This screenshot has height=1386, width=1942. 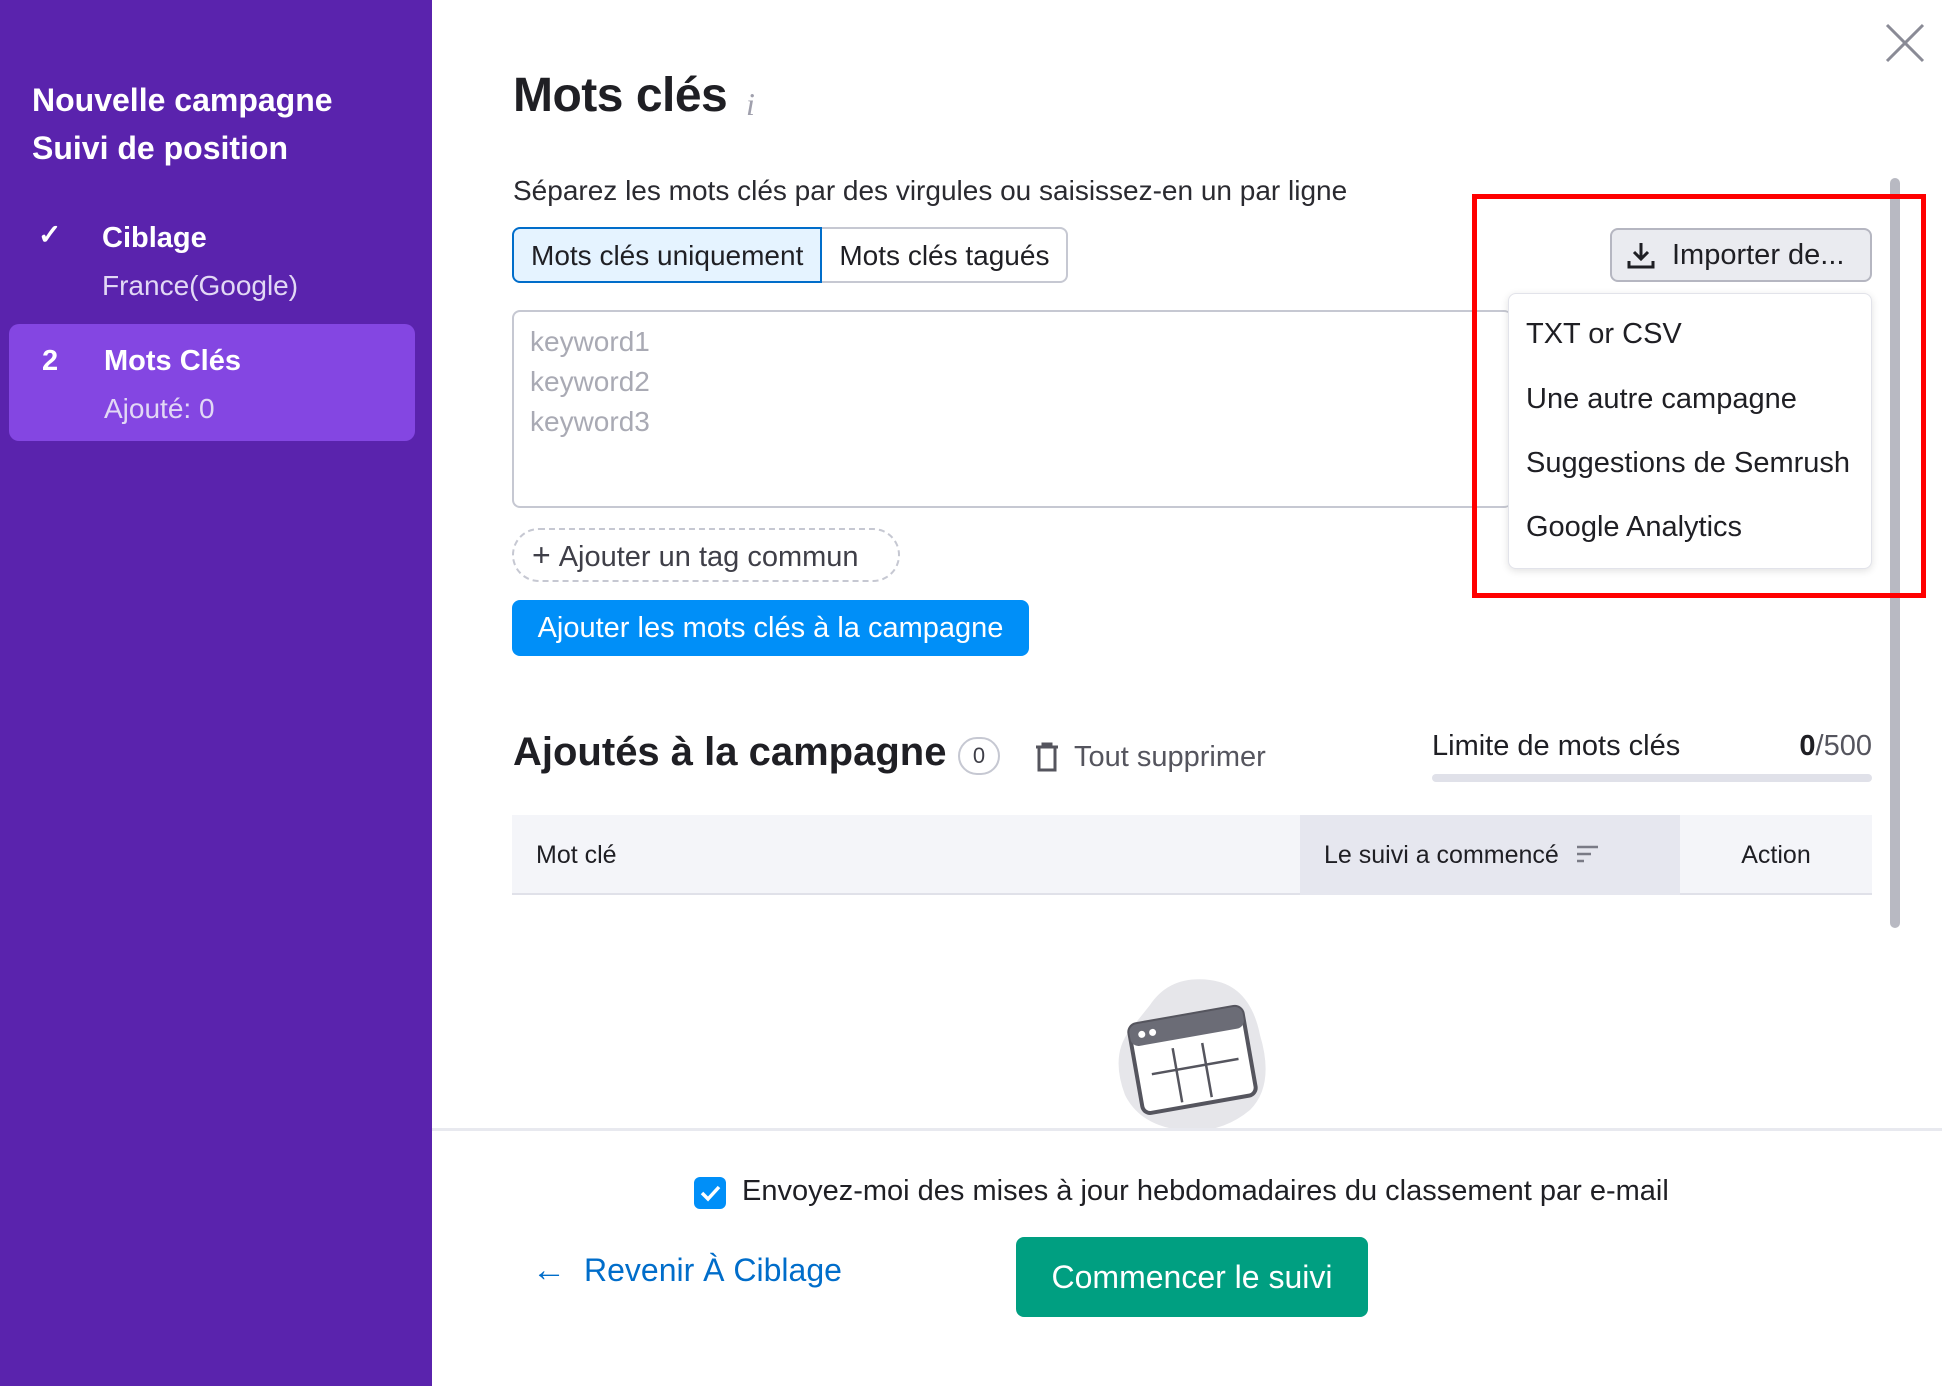 I want to click on count-badge: 0, so click(x=979, y=756).